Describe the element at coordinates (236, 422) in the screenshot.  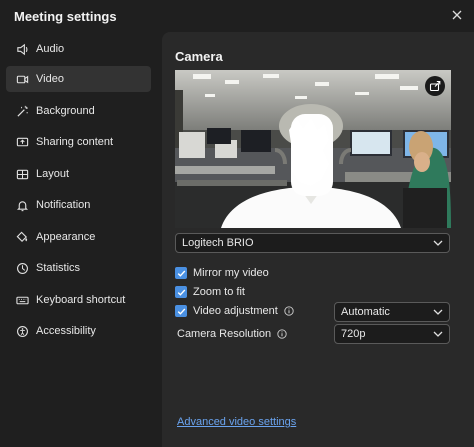
I see `advanced-video-settings-link: Advanced video settings` at that location.